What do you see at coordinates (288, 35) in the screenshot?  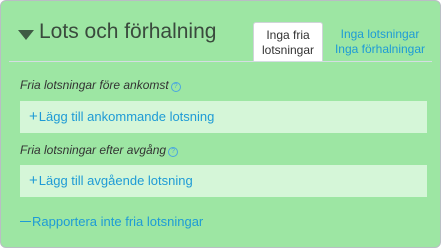 I see `tab-label-line1: Inga fria` at bounding box center [288, 35].